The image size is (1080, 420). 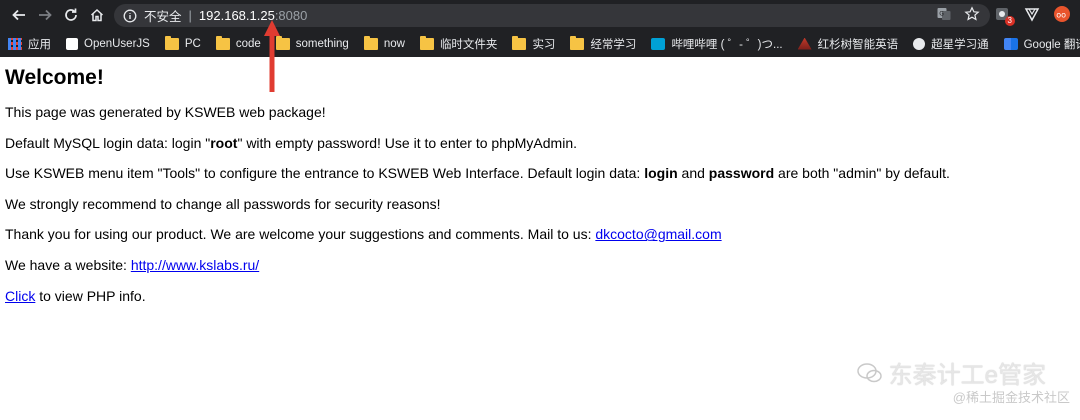 I want to click on bookmark-item: code, so click(x=238, y=42).